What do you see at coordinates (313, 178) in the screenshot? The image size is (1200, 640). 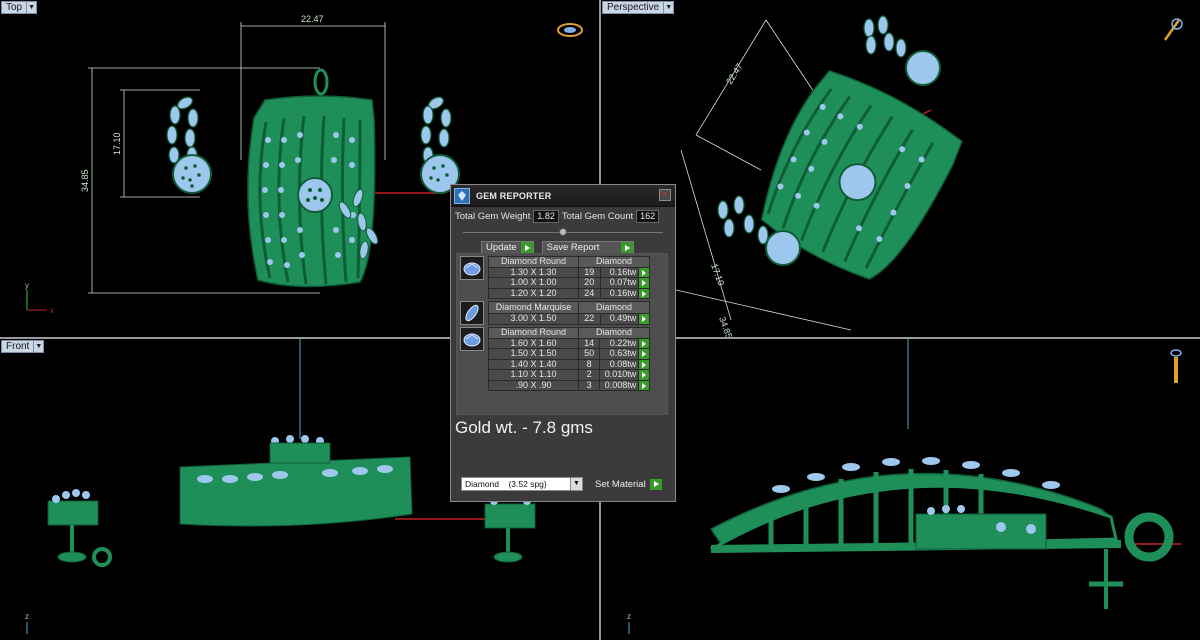 I see `pendant-top-model` at bounding box center [313, 178].